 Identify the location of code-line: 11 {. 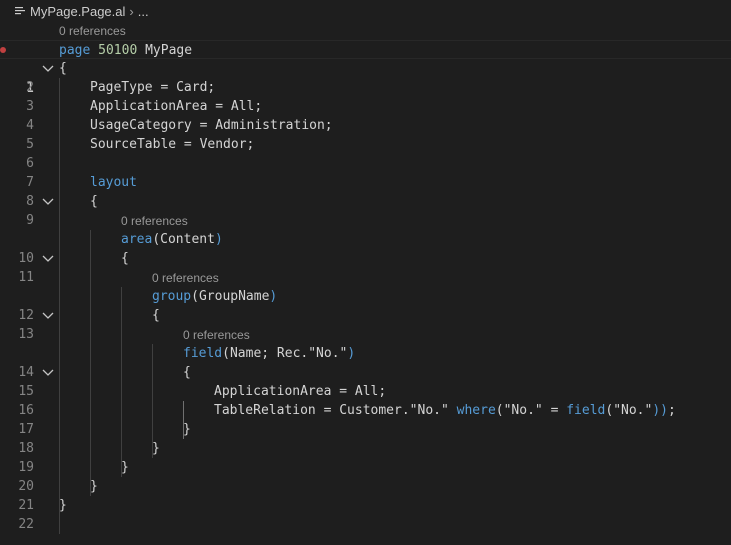
(365, 267).